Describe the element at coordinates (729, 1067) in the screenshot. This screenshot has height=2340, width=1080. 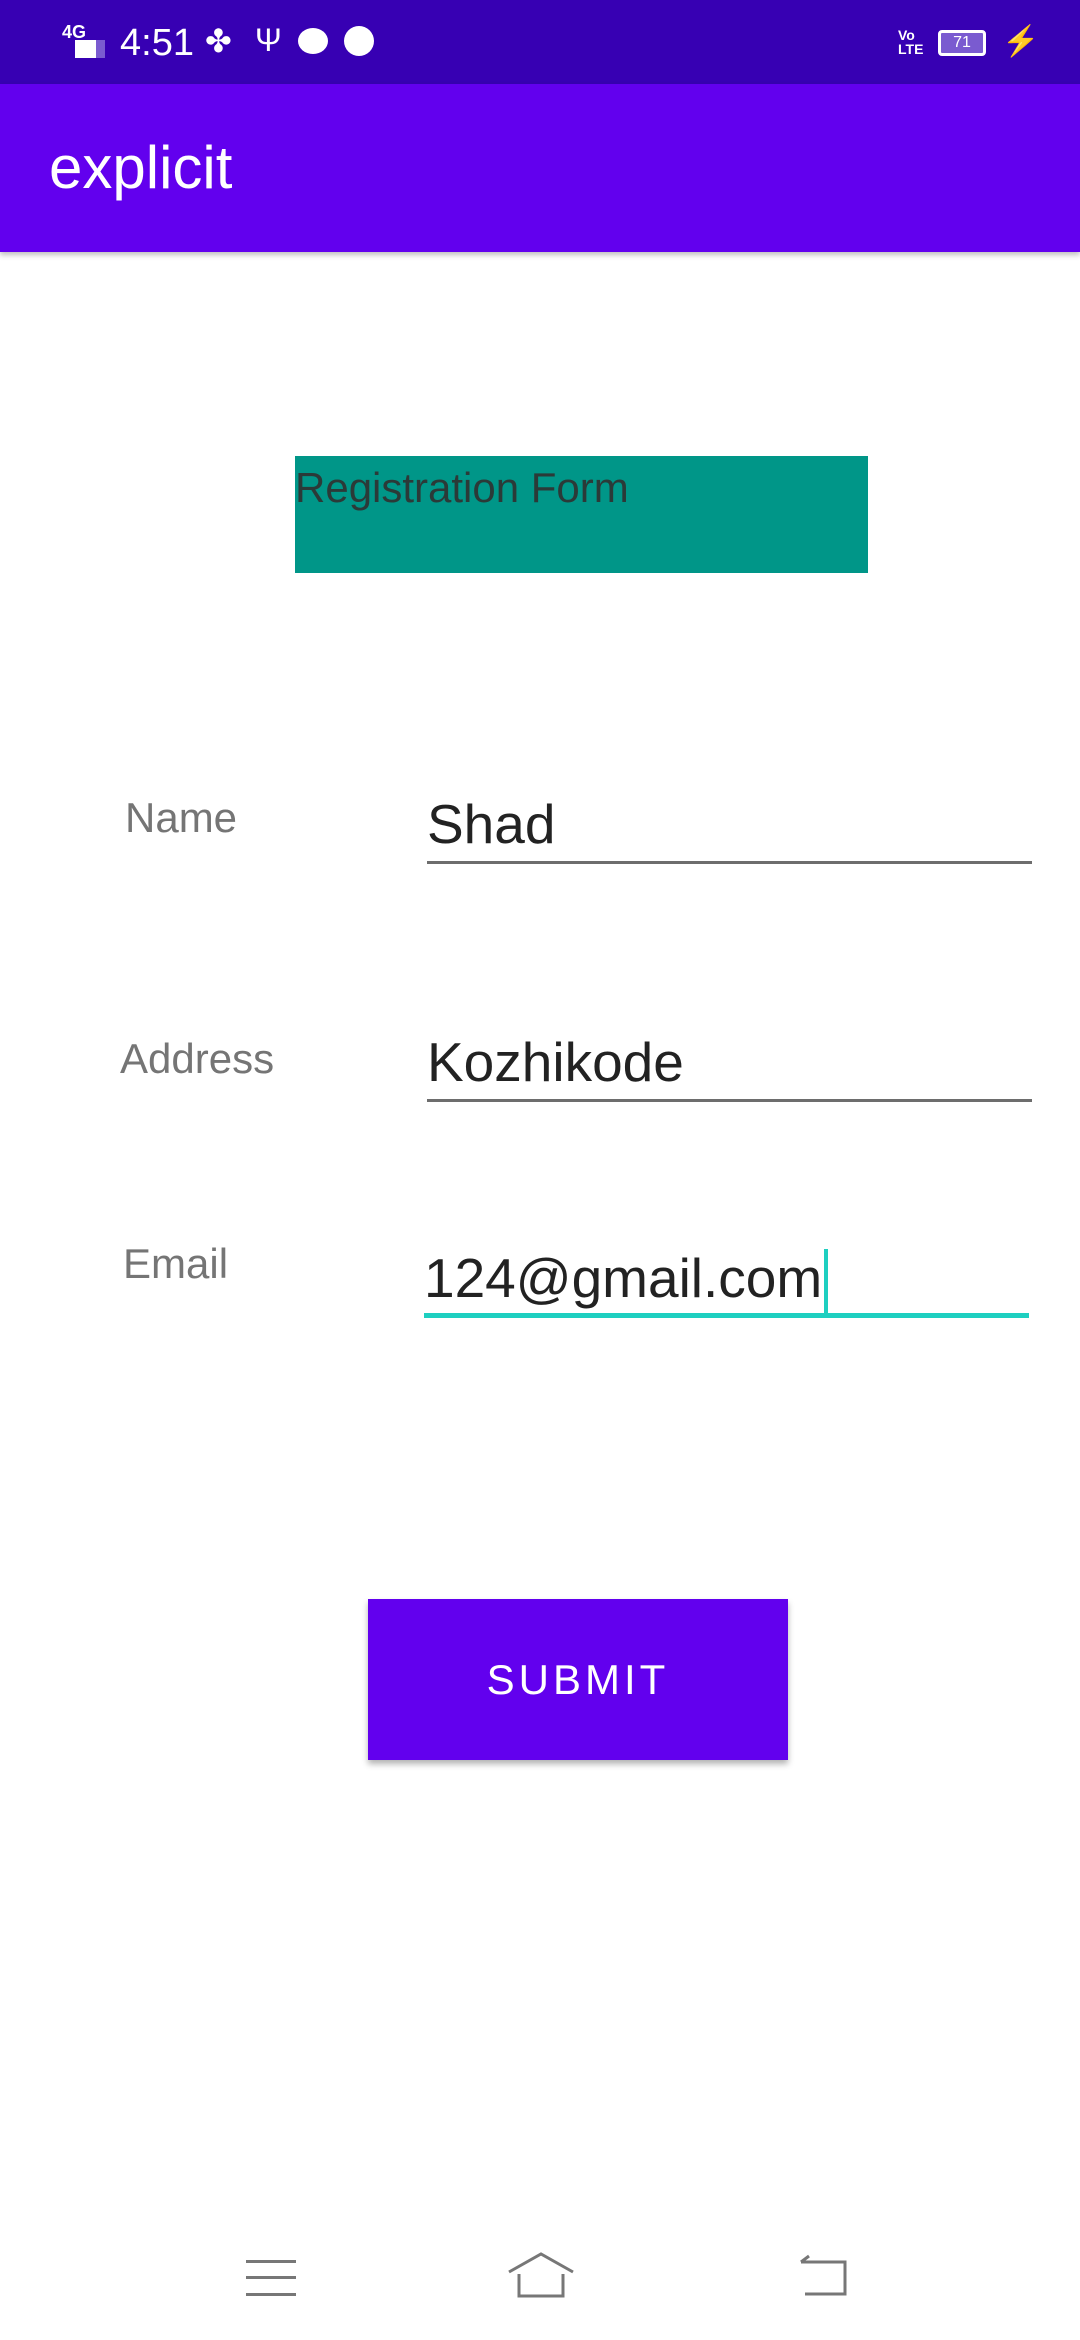
I see `address-field: Kozhikode` at that location.